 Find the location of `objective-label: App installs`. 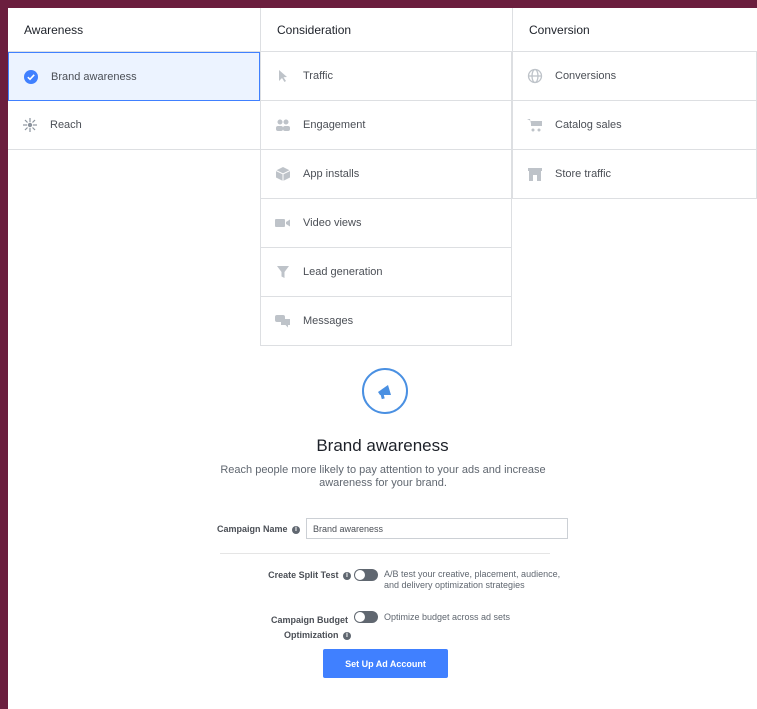

objective-label: App installs is located at coordinates (331, 174).